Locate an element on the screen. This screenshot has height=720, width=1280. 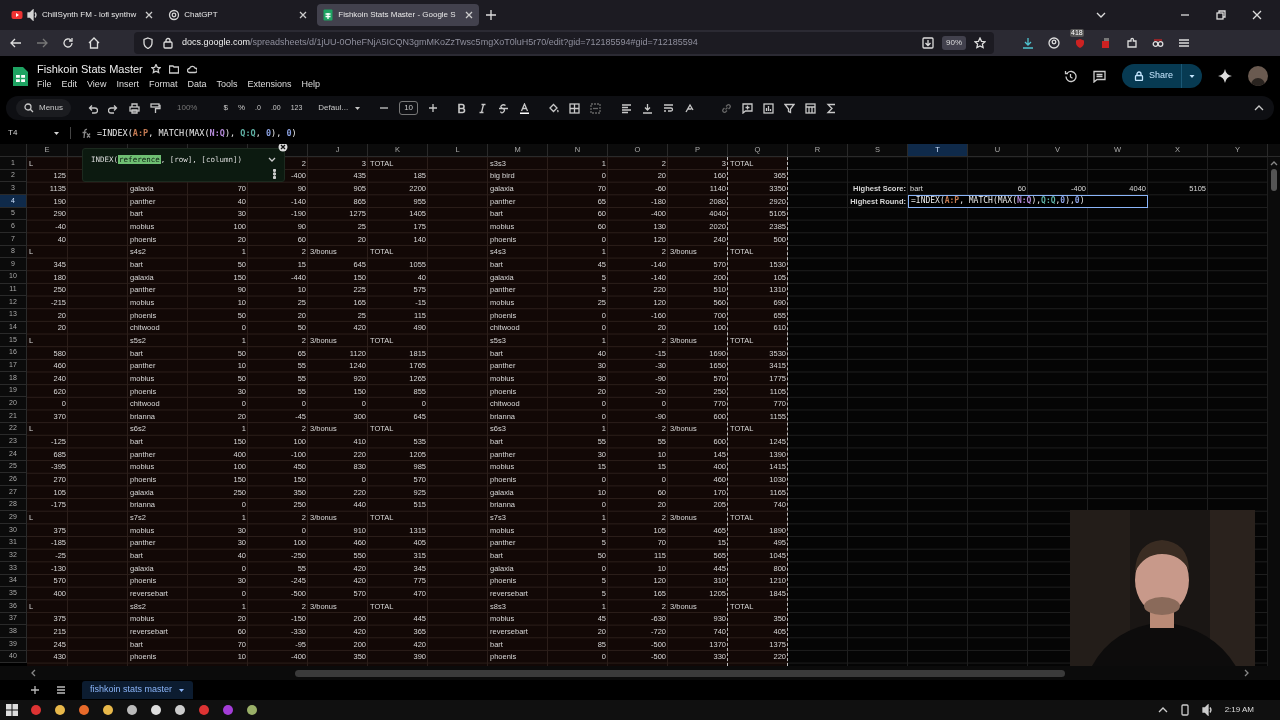
add-sheet-icon is located at coordinates (35, 690).